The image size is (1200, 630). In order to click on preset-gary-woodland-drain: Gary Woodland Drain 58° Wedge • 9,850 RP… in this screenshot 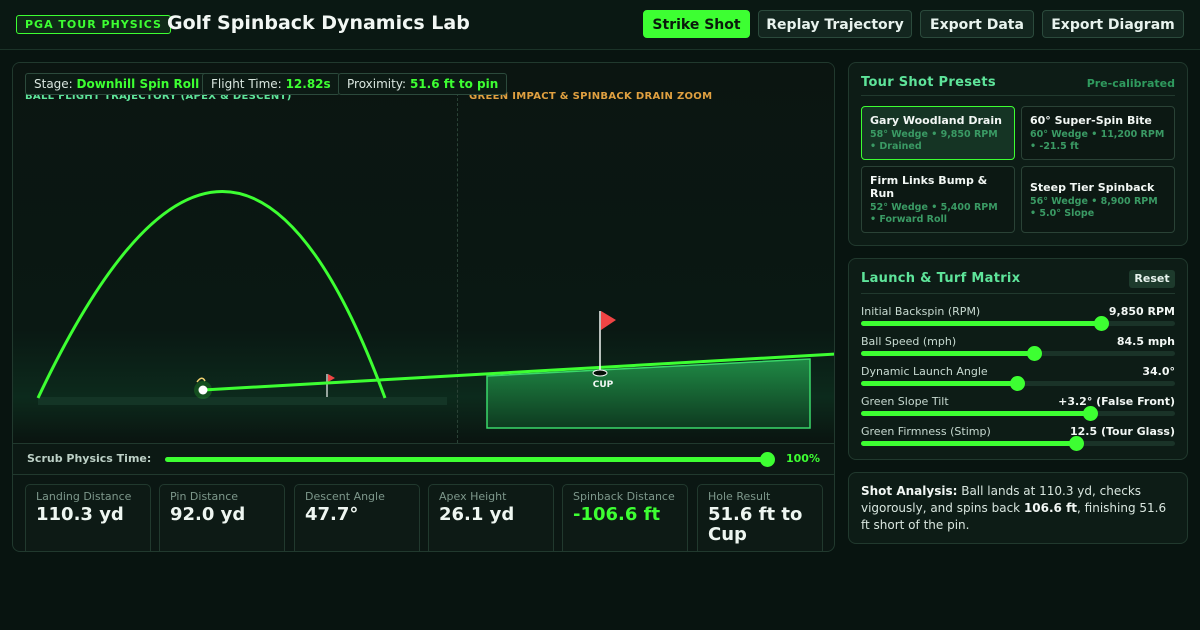, I will do `click(938, 133)`.